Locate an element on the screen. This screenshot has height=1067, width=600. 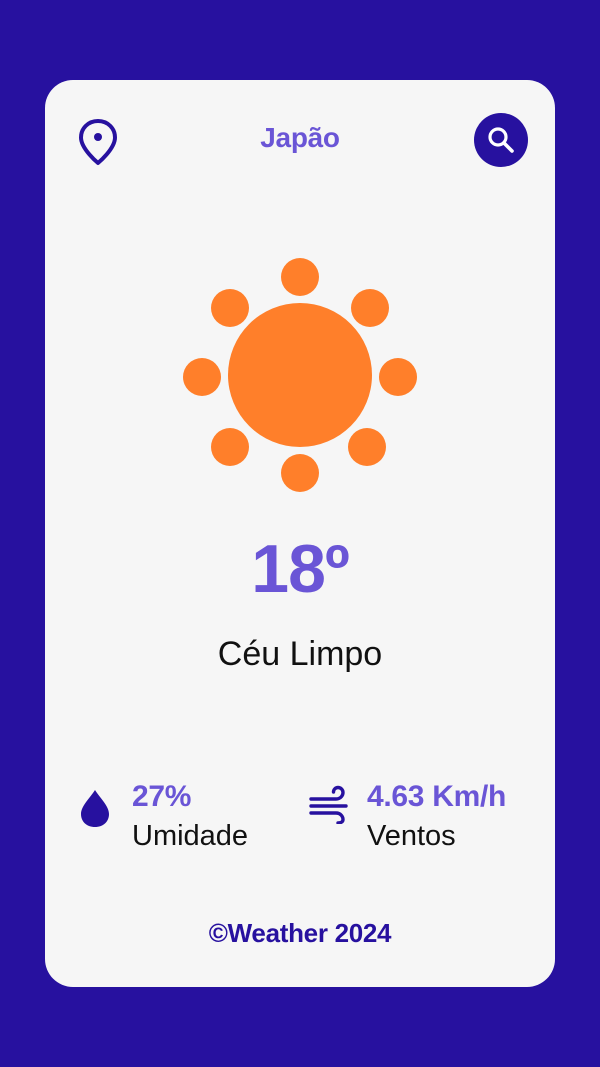
search-button is located at coordinates (501, 140).